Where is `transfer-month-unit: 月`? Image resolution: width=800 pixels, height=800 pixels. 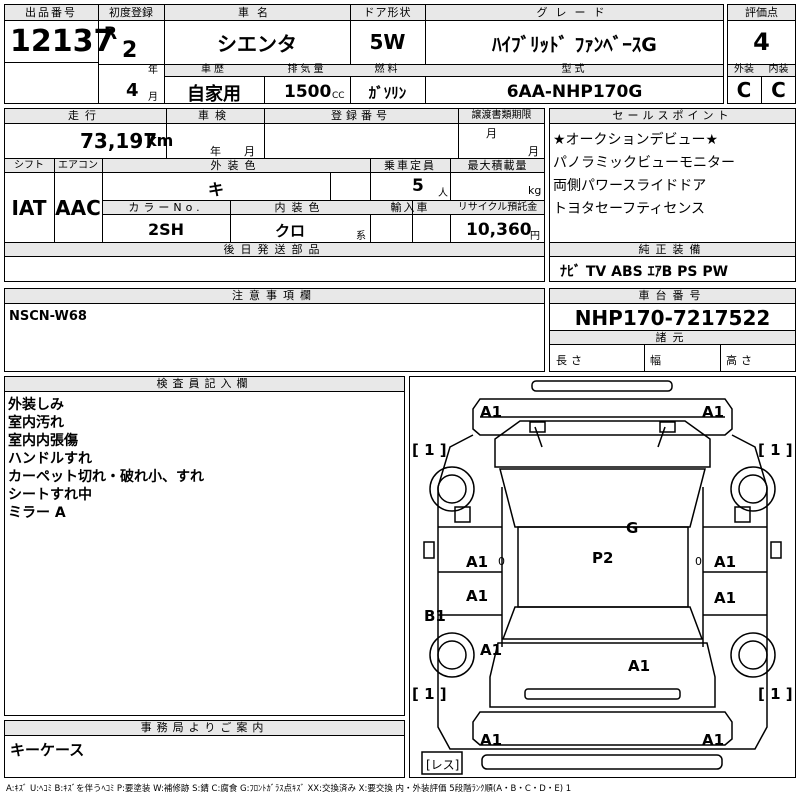 transfer-month-unit: 月 is located at coordinates (491, 133).